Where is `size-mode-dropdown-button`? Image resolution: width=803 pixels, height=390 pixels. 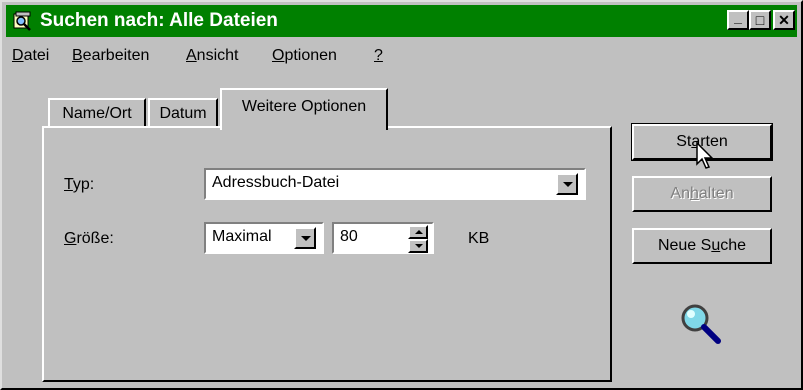 size-mode-dropdown-button is located at coordinates (305, 238).